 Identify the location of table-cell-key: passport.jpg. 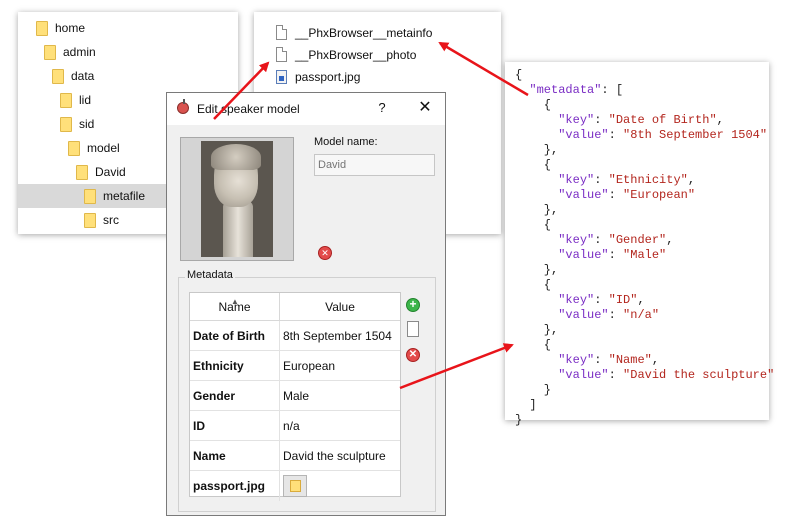
(235, 486).